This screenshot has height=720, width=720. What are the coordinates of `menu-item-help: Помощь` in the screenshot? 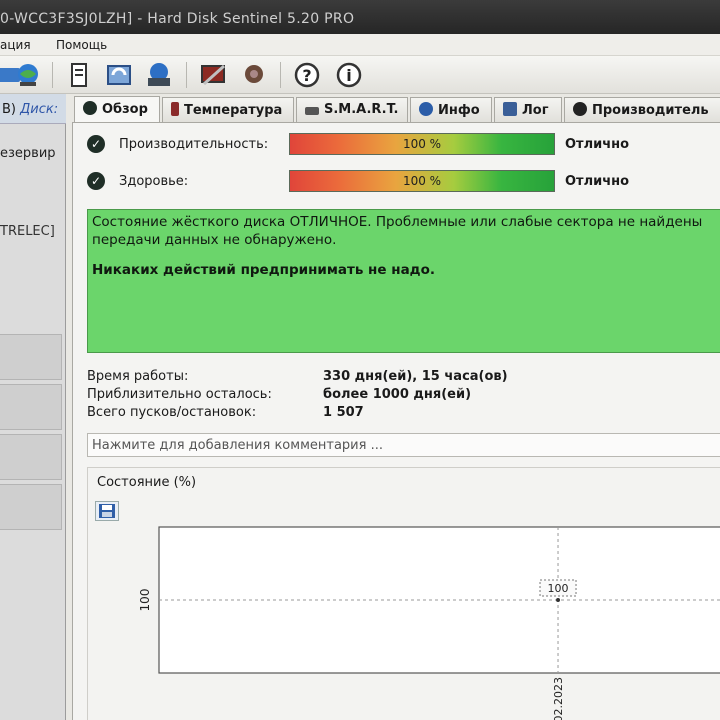 It's located at (81, 45).